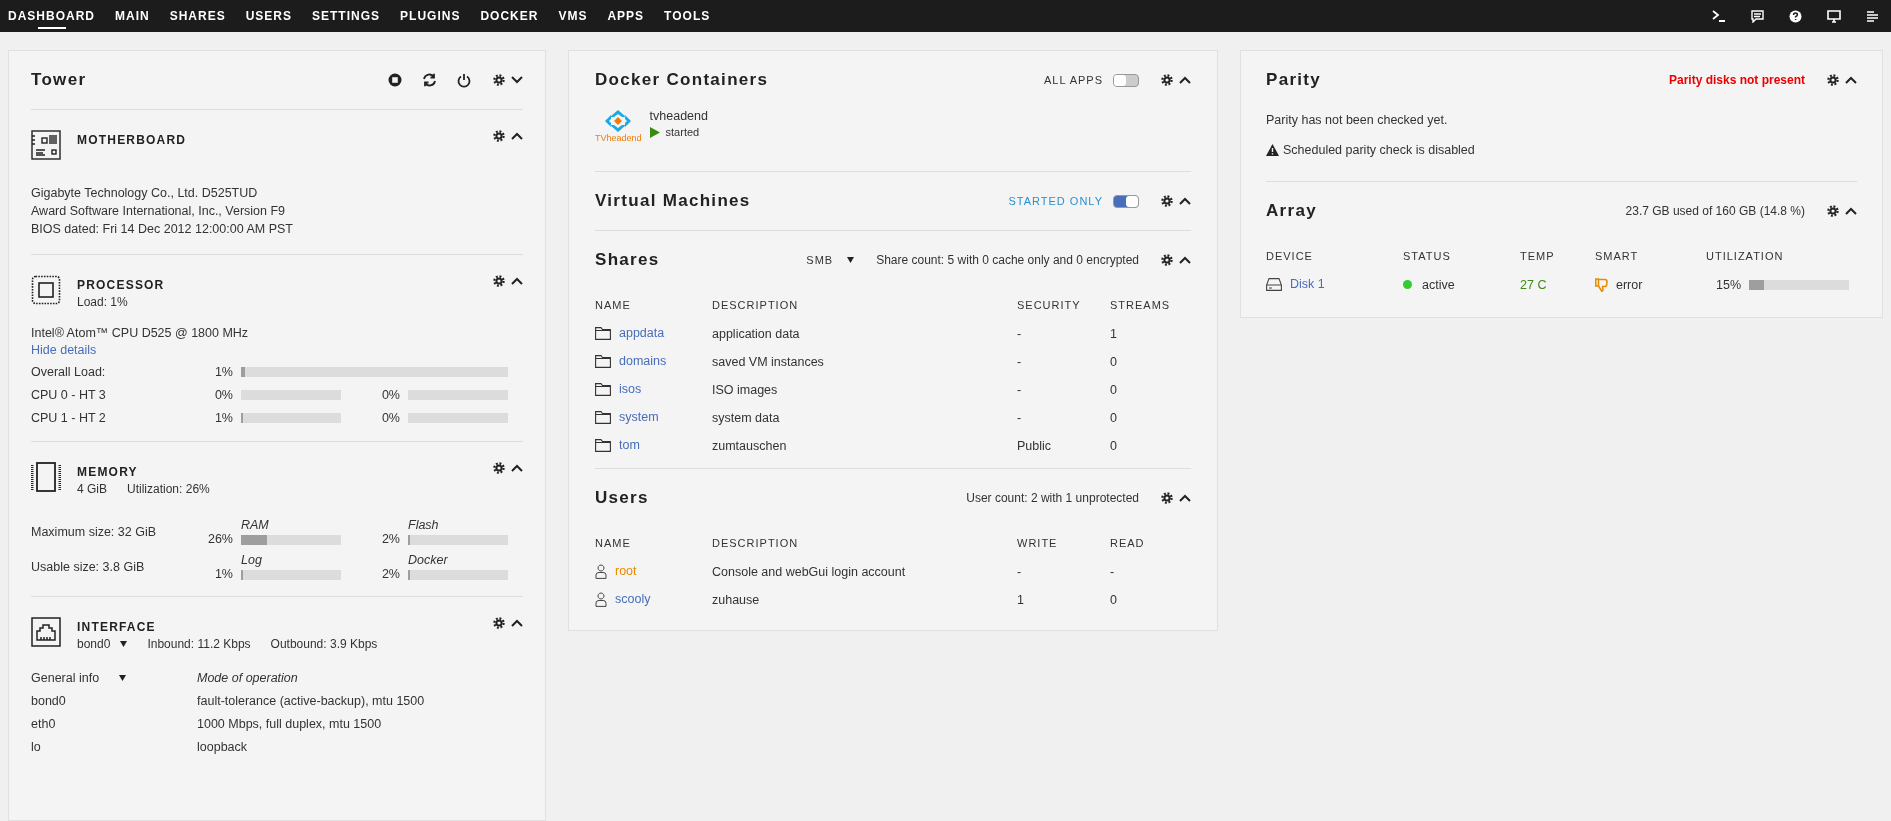 The image size is (1891, 821). Describe the element at coordinates (1007, 260) in the screenshot. I see `share-summary: Share count: 5 with 0 cache only and 0 encrypted` at that location.